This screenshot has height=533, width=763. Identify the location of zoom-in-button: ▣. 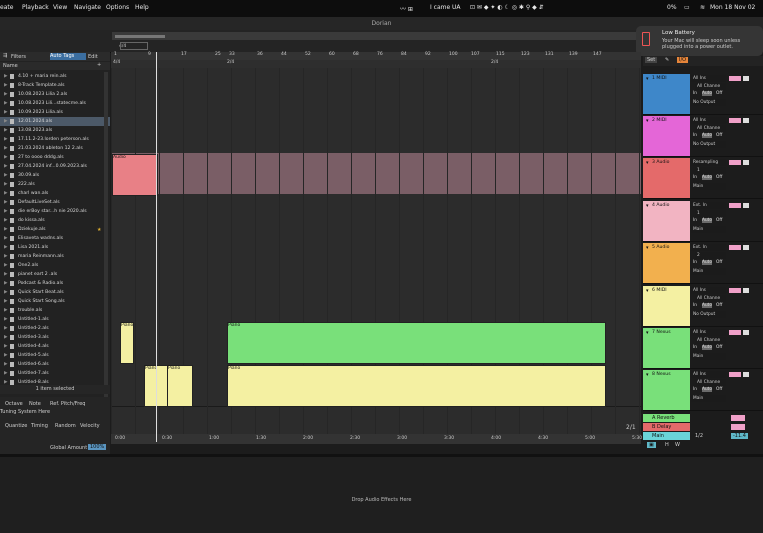
(651, 445).